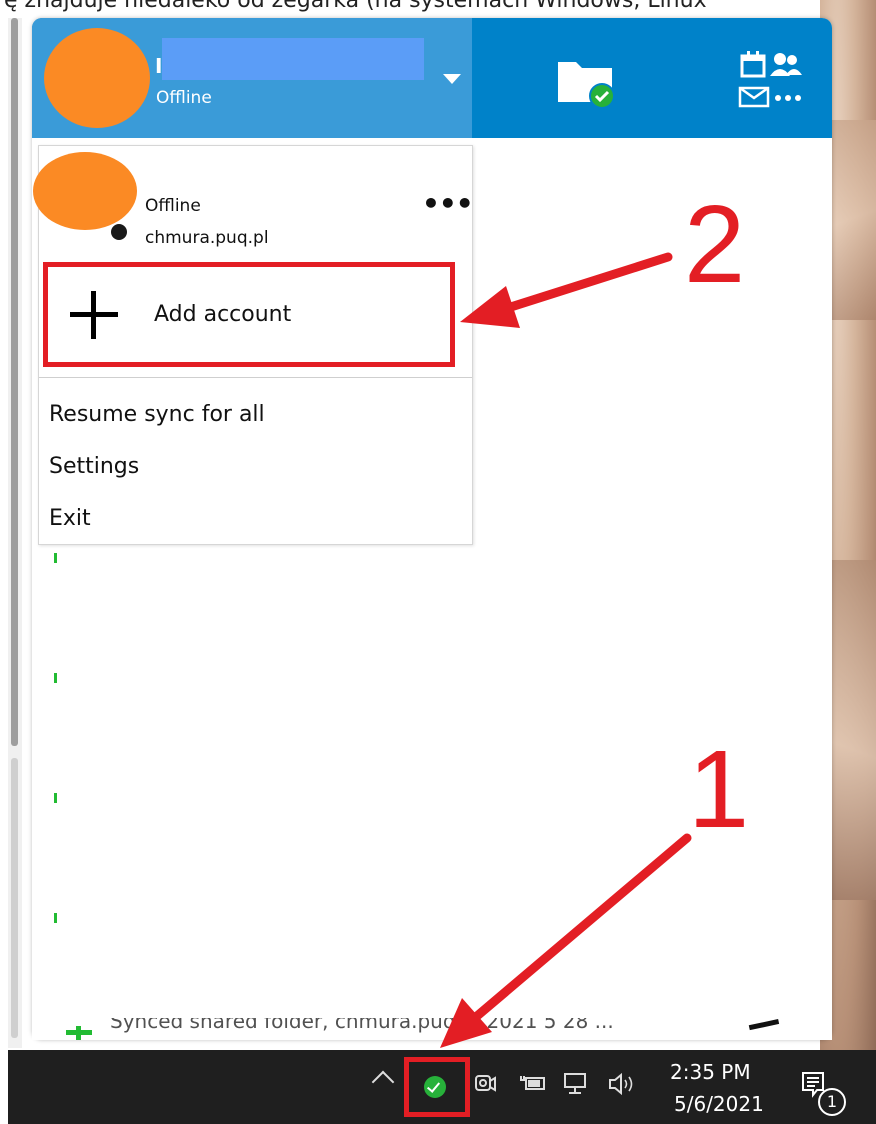 The width and height of the screenshot is (876, 1124). What do you see at coordinates (586, 81) in the screenshot?
I see `folder-sync-icon` at bounding box center [586, 81].